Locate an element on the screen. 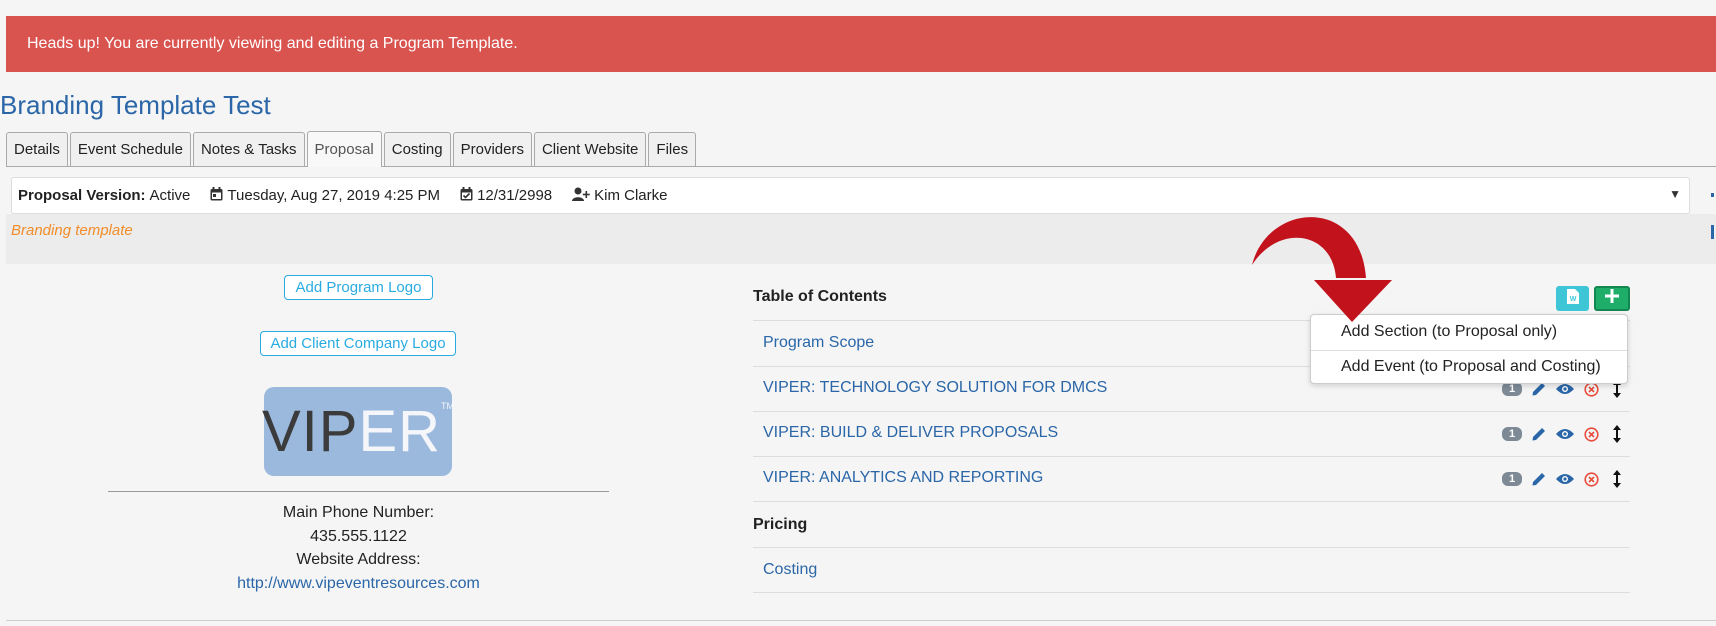 This screenshot has height=626, width=1716. export-word-button: W is located at coordinates (1572, 298).